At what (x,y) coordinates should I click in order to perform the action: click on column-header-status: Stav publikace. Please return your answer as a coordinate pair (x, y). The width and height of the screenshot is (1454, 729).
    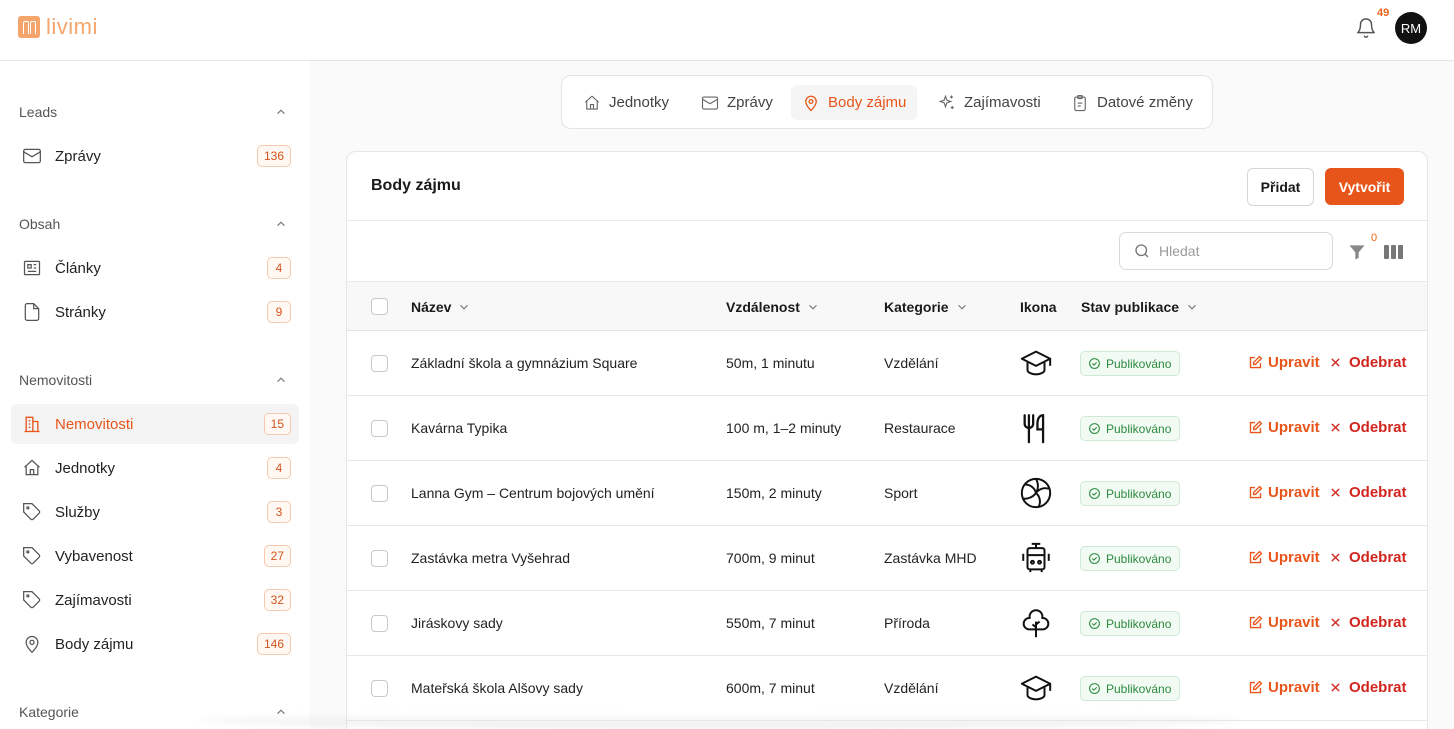
    Looking at the image, I should click on (1140, 307).